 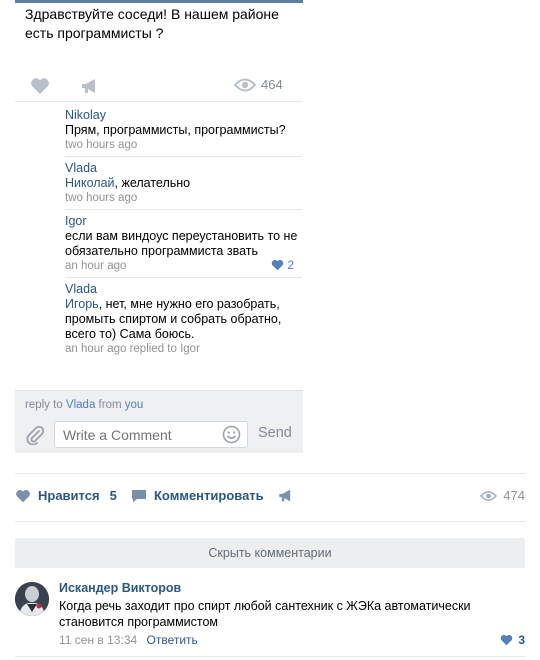 What do you see at coordinates (151, 434) in the screenshot?
I see `comment-input` at bounding box center [151, 434].